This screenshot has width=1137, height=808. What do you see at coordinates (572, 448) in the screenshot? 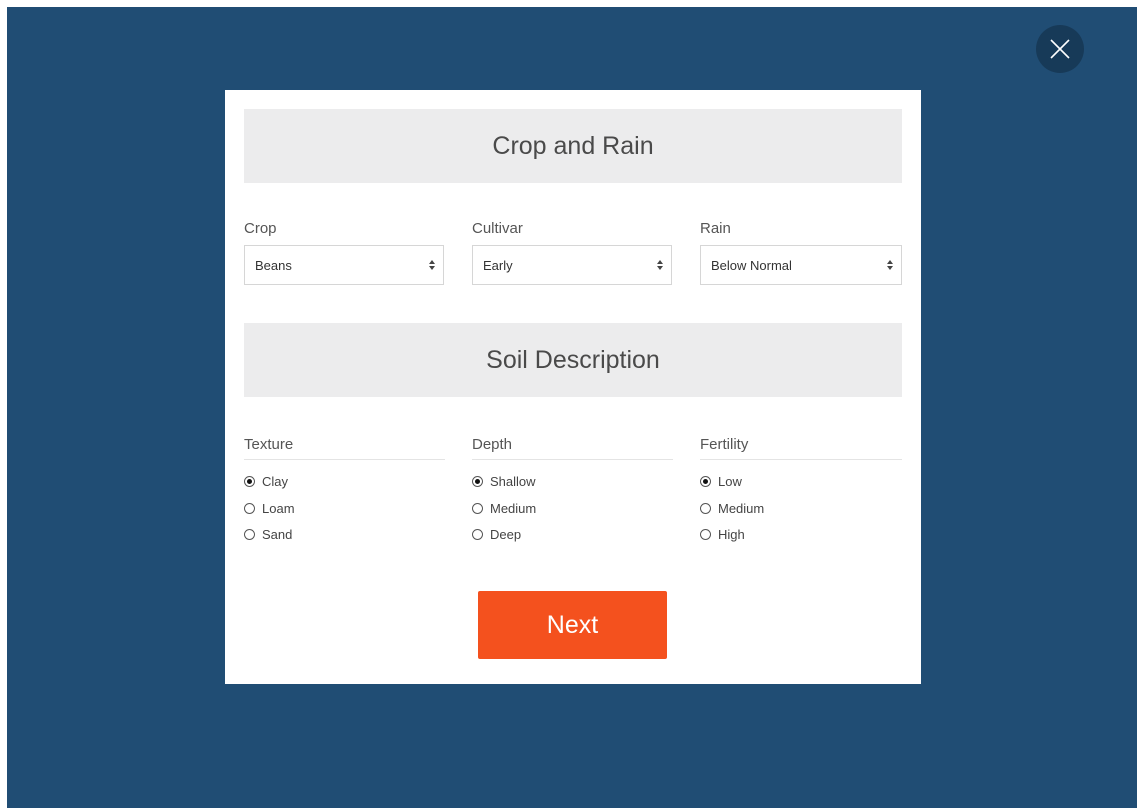
I see `depth-group-title: Depth` at bounding box center [572, 448].